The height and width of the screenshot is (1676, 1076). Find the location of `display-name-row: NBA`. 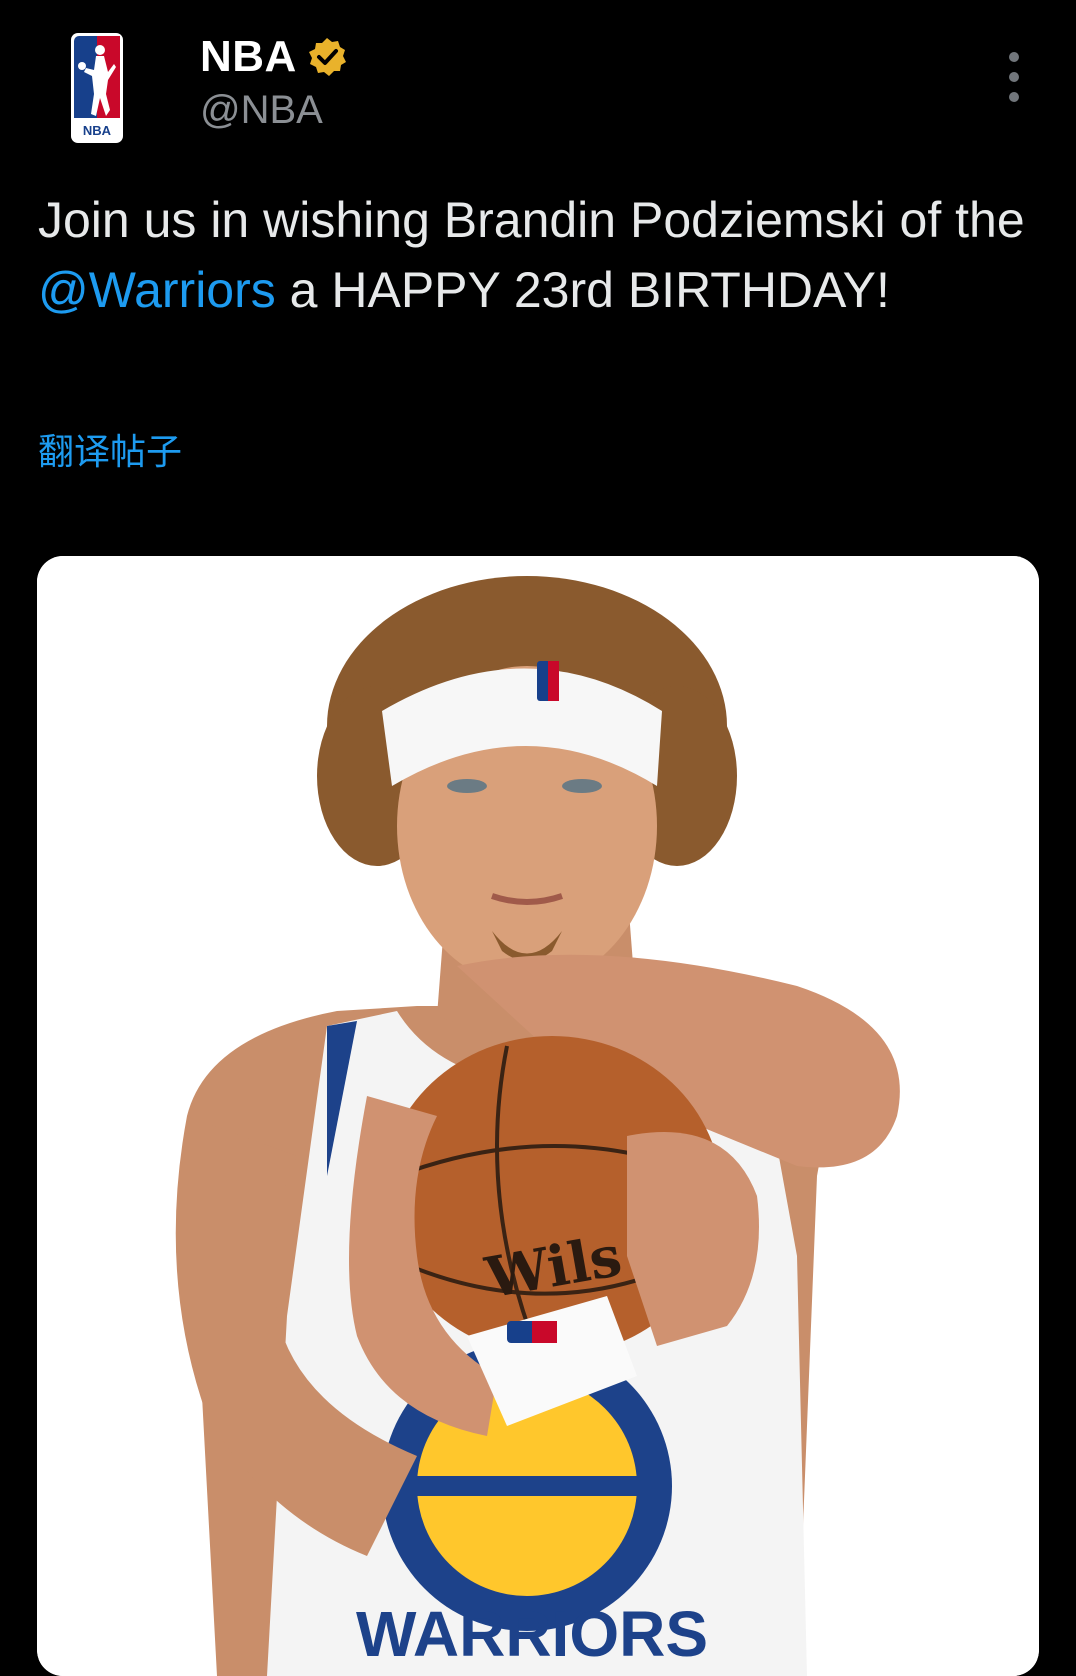

display-name-row: NBA is located at coordinates (273, 57).